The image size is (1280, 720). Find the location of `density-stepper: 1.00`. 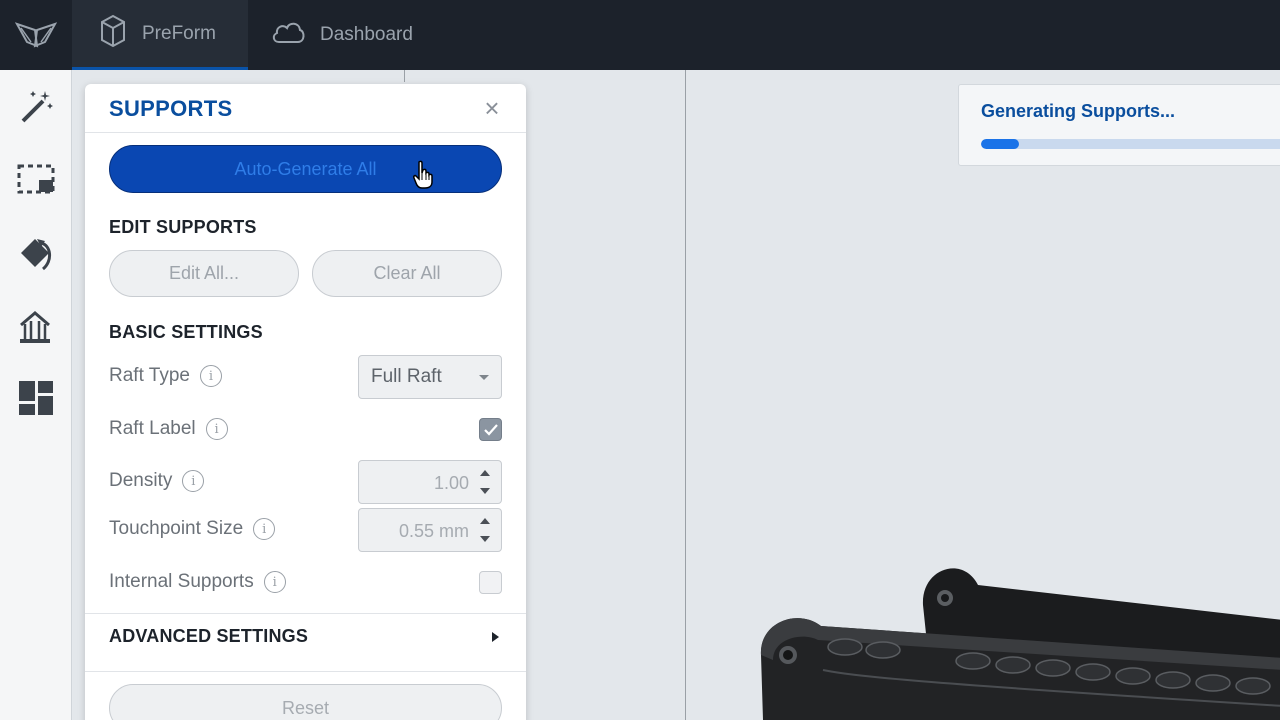

density-stepper: 1.00 is located at coordinates (430, 482).